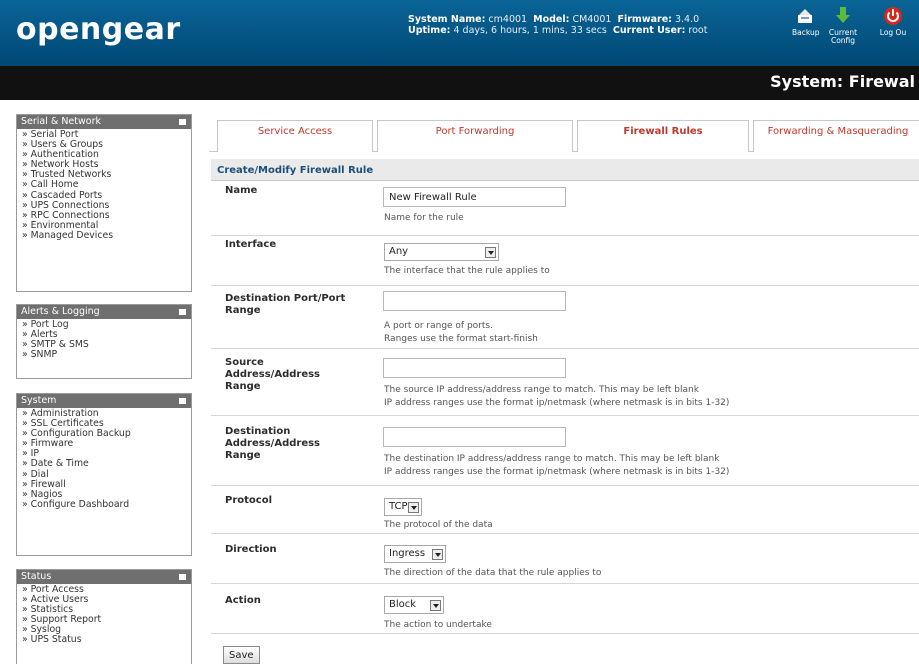 The image size is (919, 664). I want to click on row-protocol: Protocol TCP The protocol of the data, so click(565, 510).